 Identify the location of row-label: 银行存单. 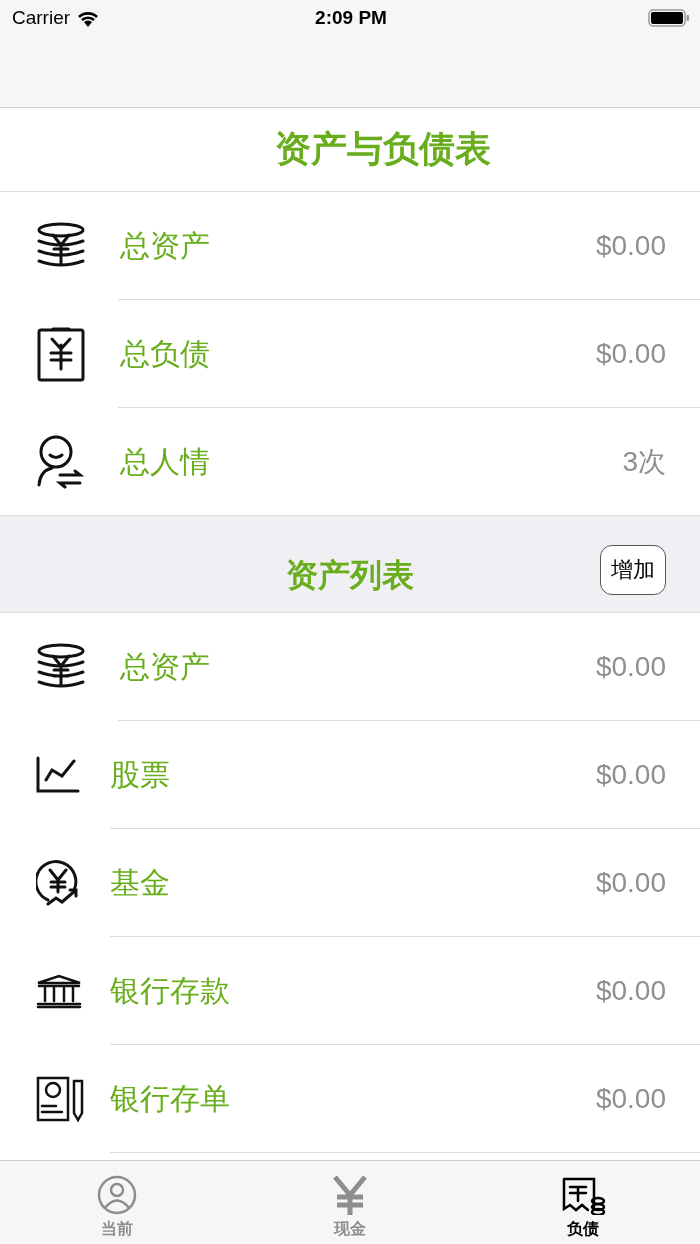
(170, 1098).